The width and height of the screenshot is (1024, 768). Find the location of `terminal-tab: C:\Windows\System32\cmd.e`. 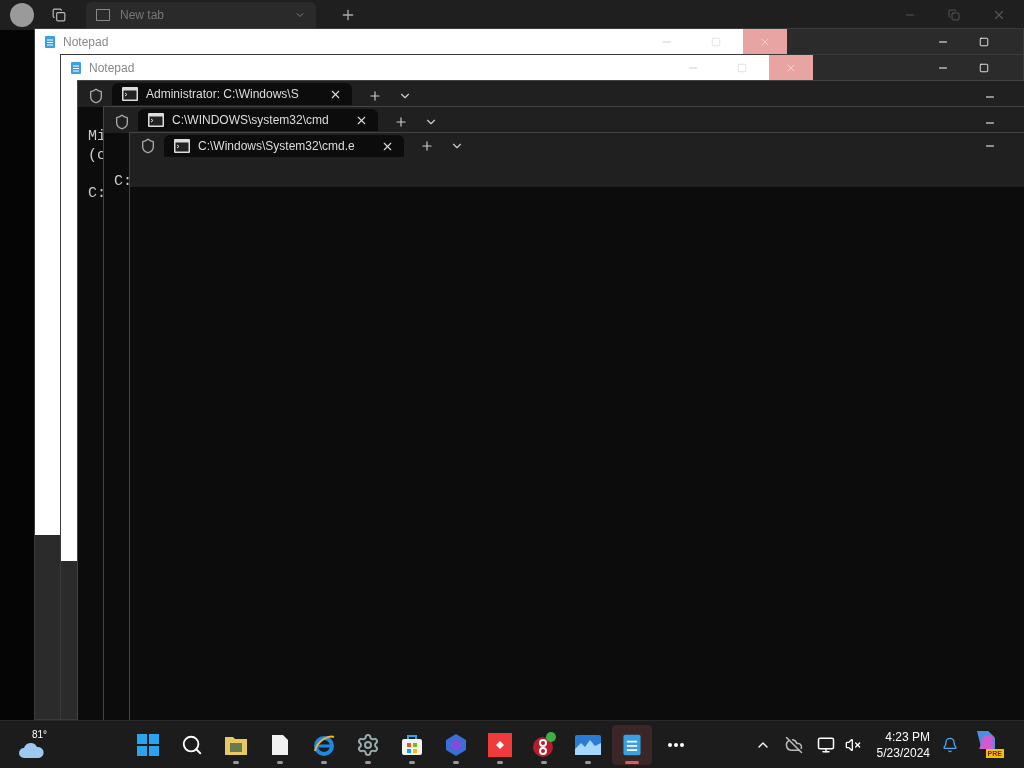

terminal-tab: C:\Windows\System32\cmd.e is located at coordinates (284, 146).